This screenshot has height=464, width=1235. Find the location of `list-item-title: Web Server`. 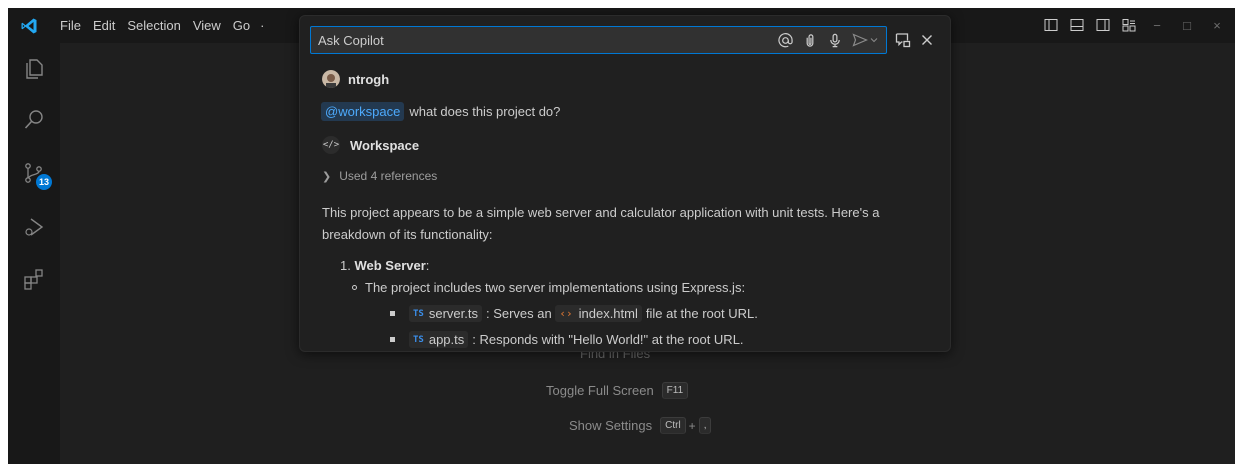

list-item-title: Web Server is located at coordinates (390, 265).